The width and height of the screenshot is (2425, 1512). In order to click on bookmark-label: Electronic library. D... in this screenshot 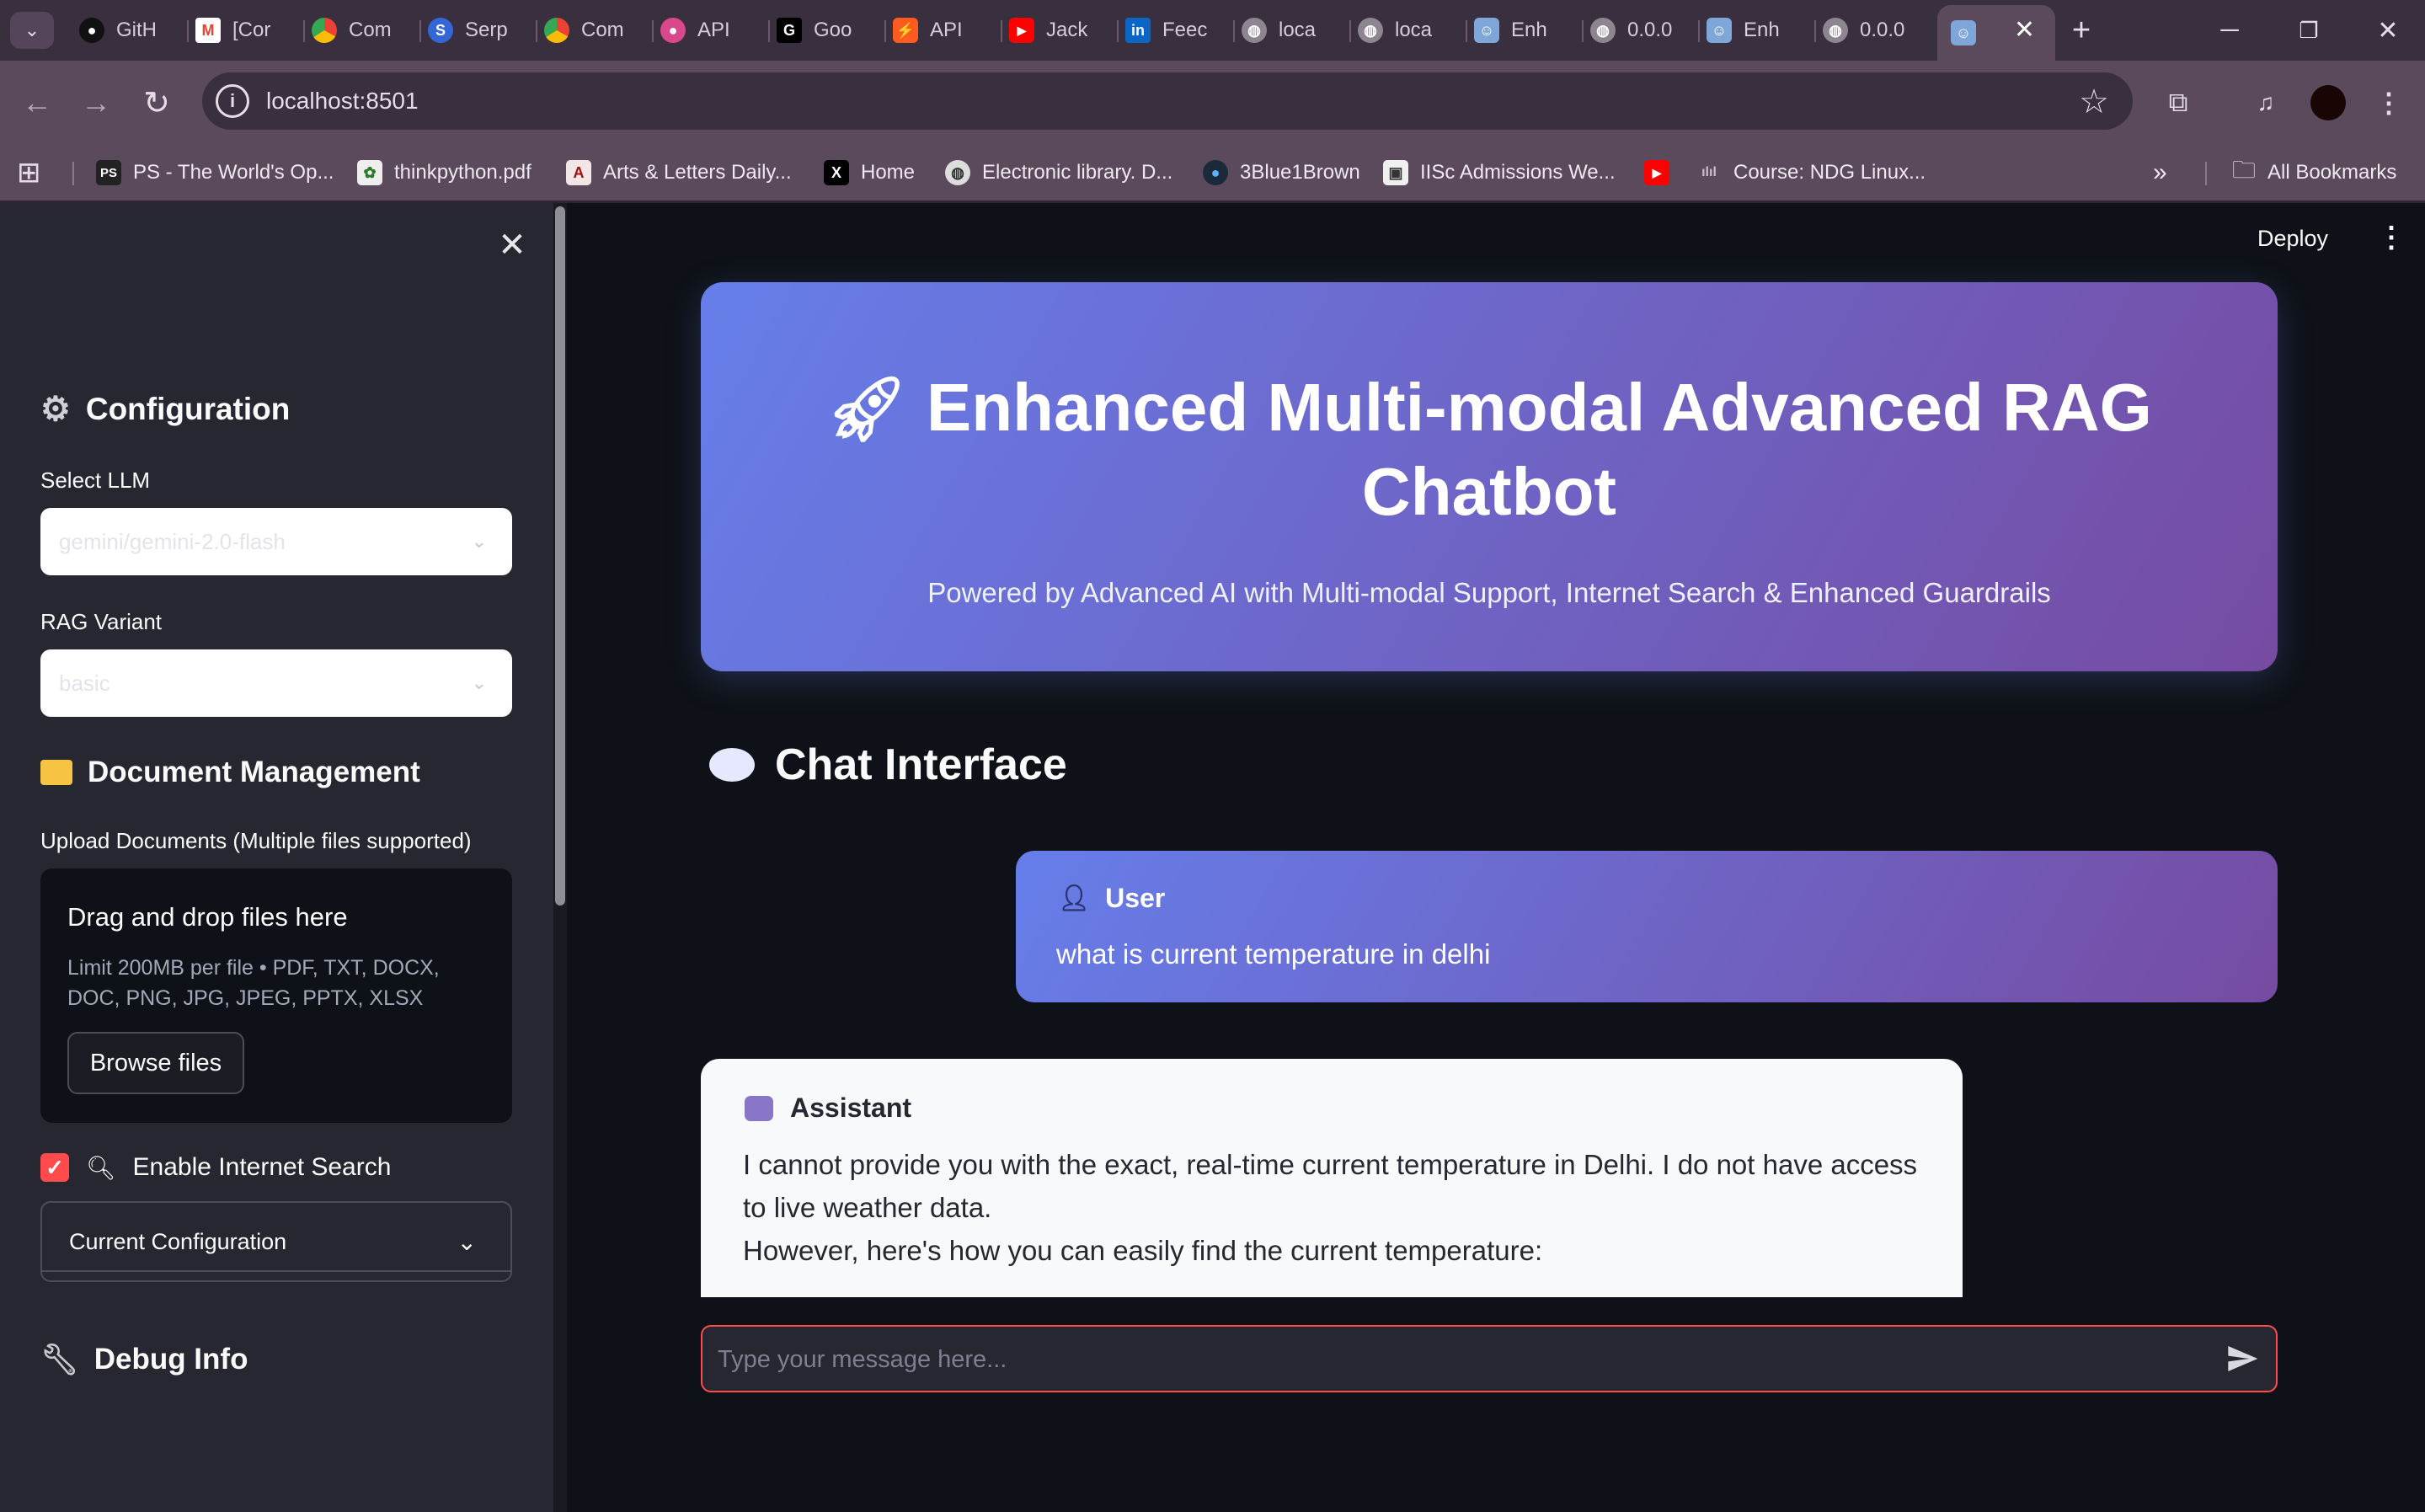, I will do `click(1077, 172)`.